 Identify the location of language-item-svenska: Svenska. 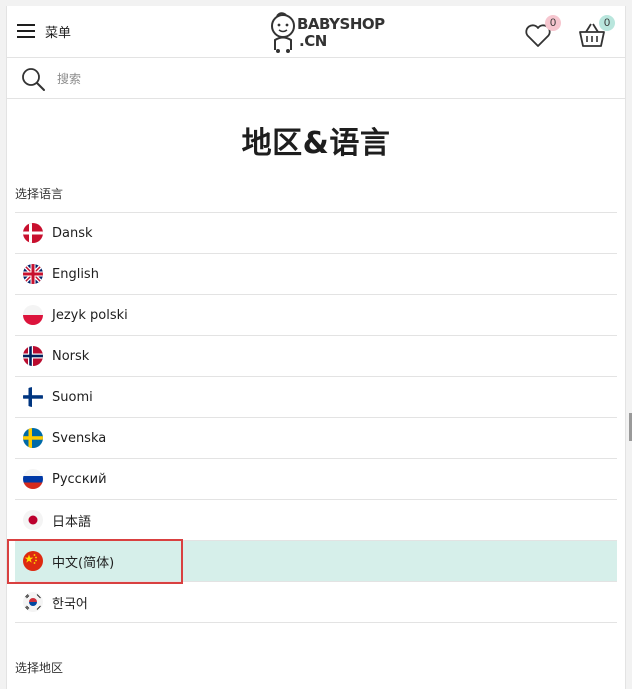
(316, 438).